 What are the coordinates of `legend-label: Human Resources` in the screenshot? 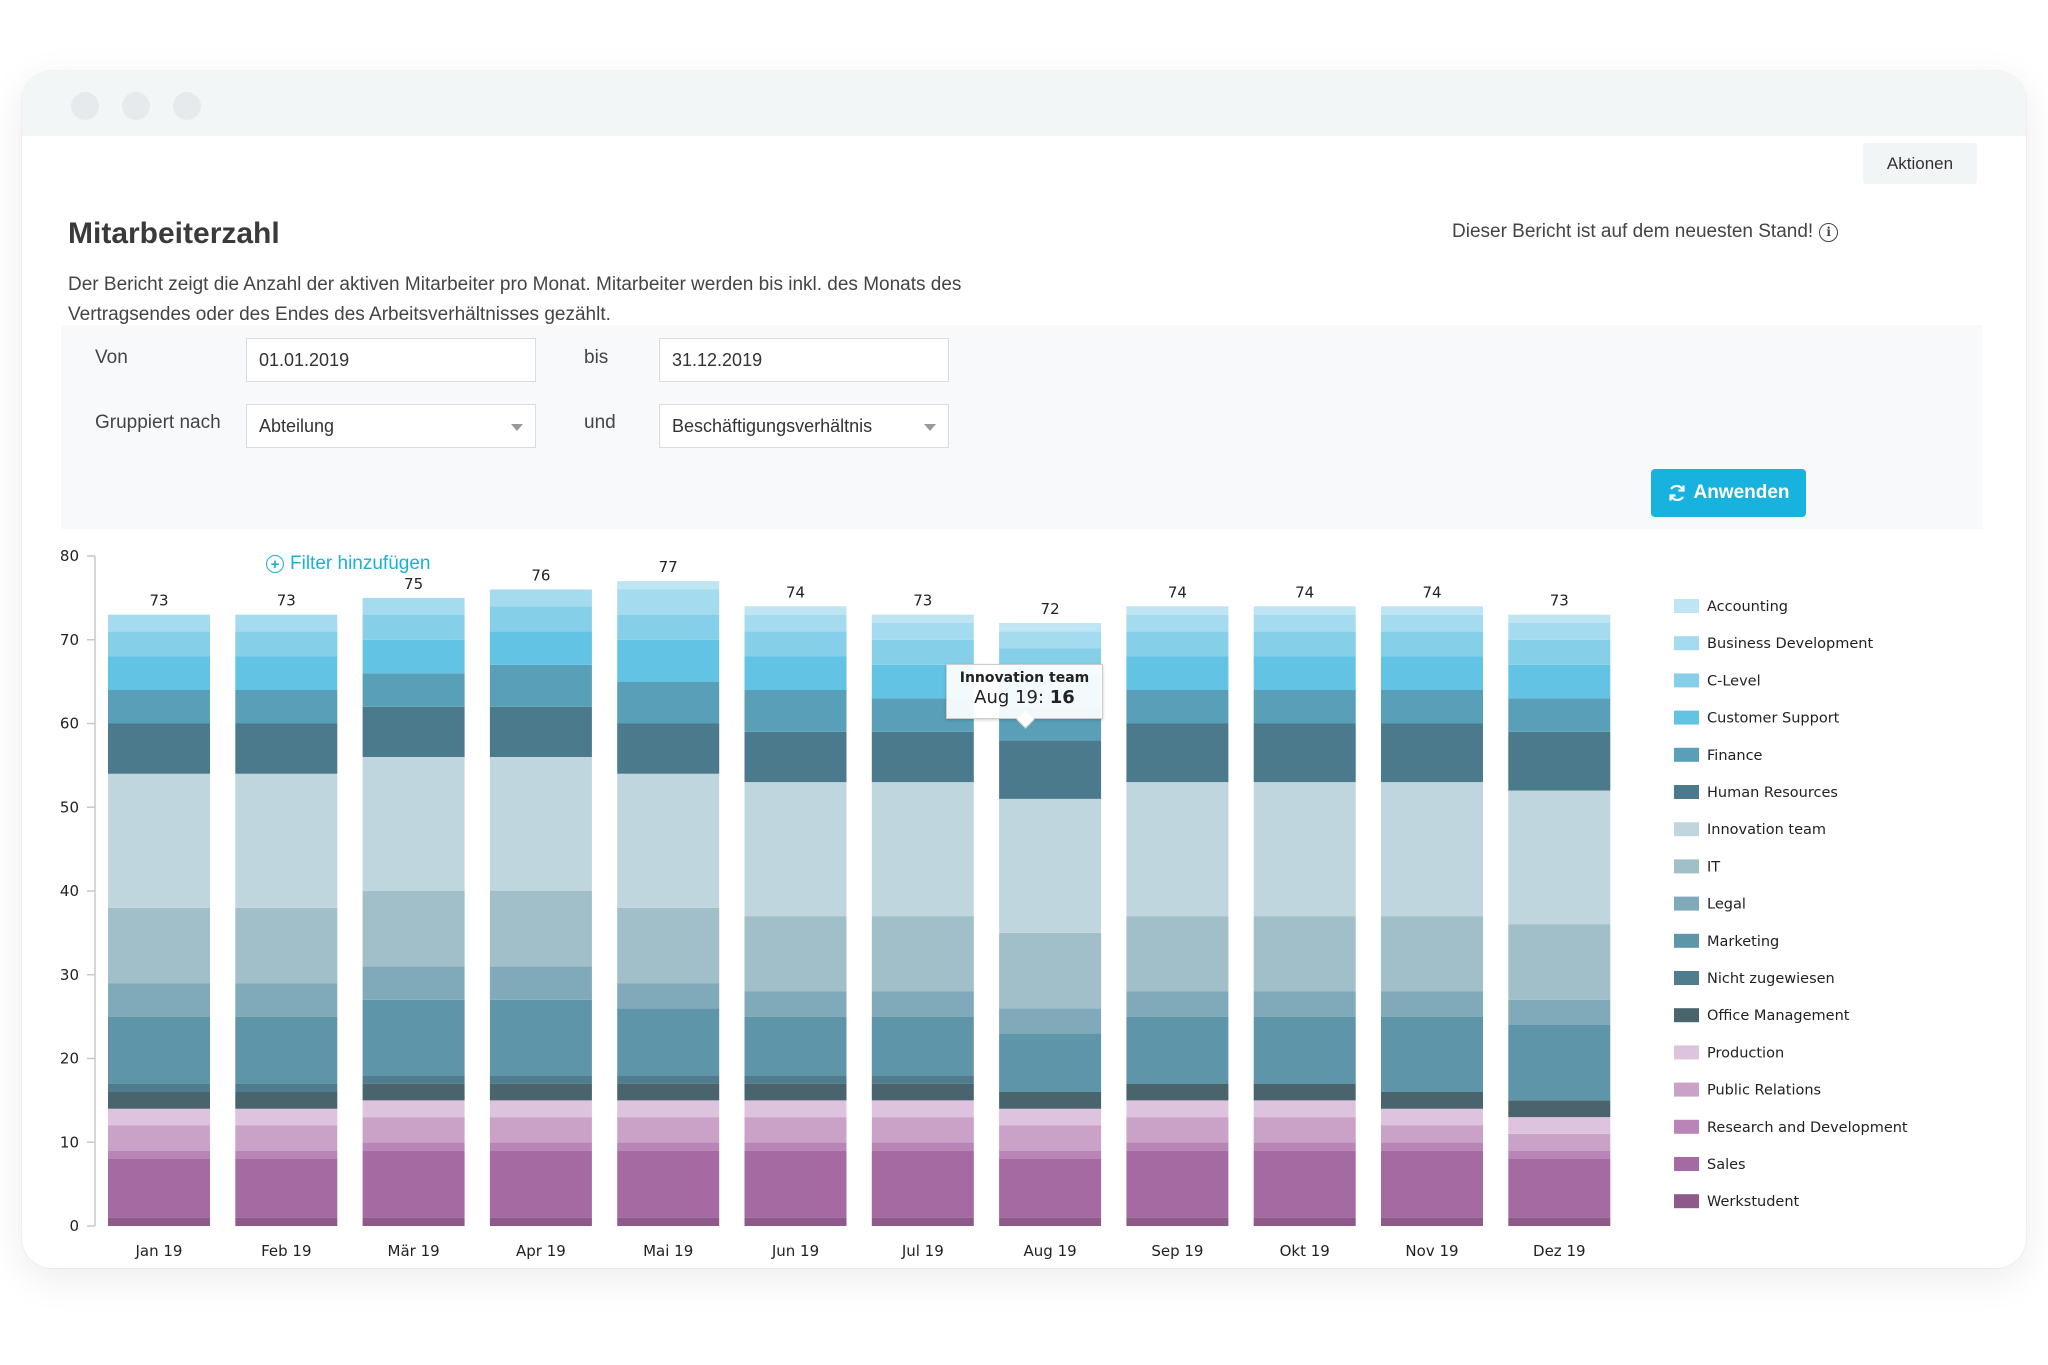 It's located at (1772, 793).